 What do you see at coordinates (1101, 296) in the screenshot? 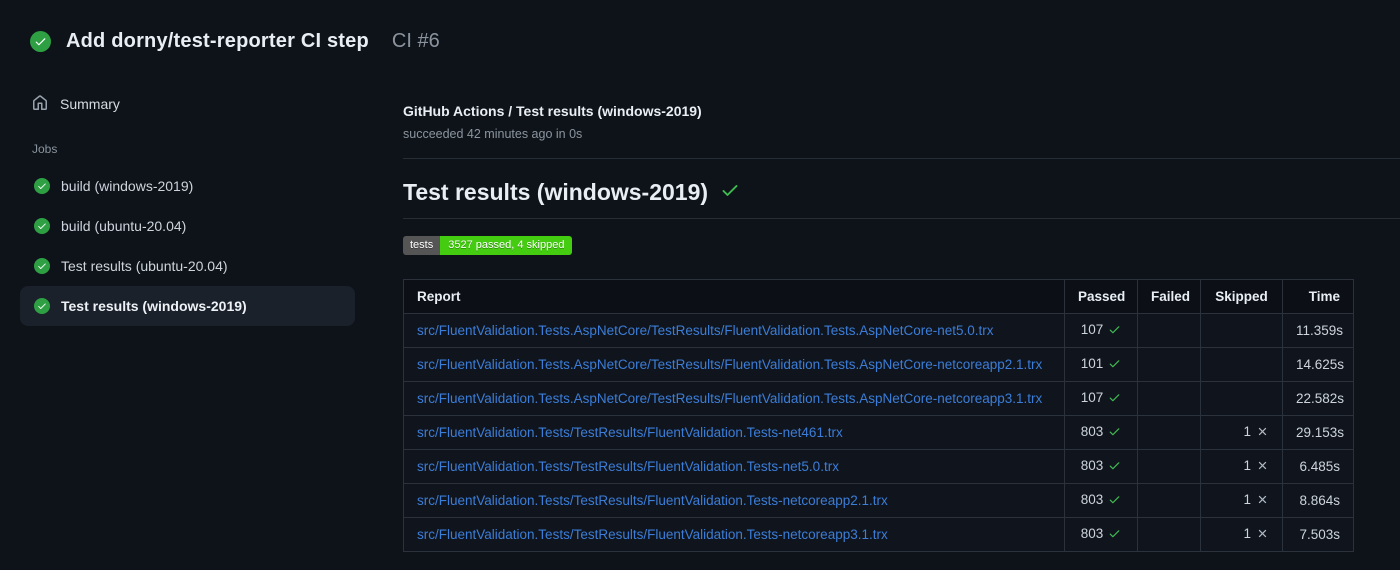
I see `col-header-passed: Passed` at bounding box center [1101, 296].